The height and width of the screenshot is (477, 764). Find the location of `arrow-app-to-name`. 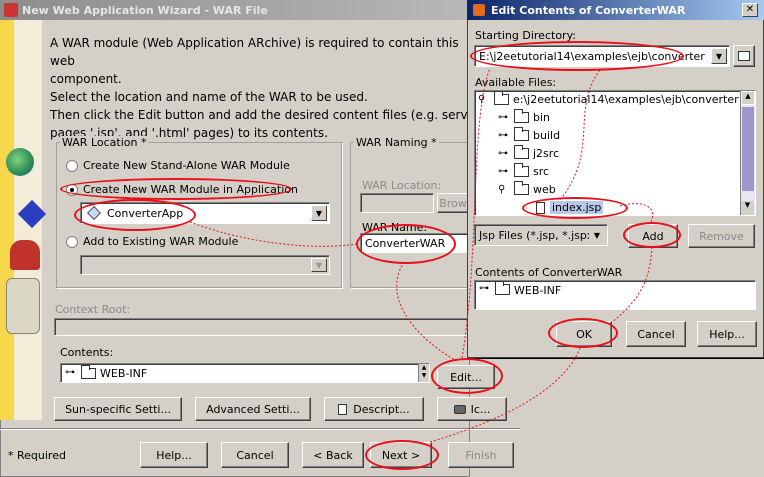

arrow-app-to-name is located at coordinates (273, 234).